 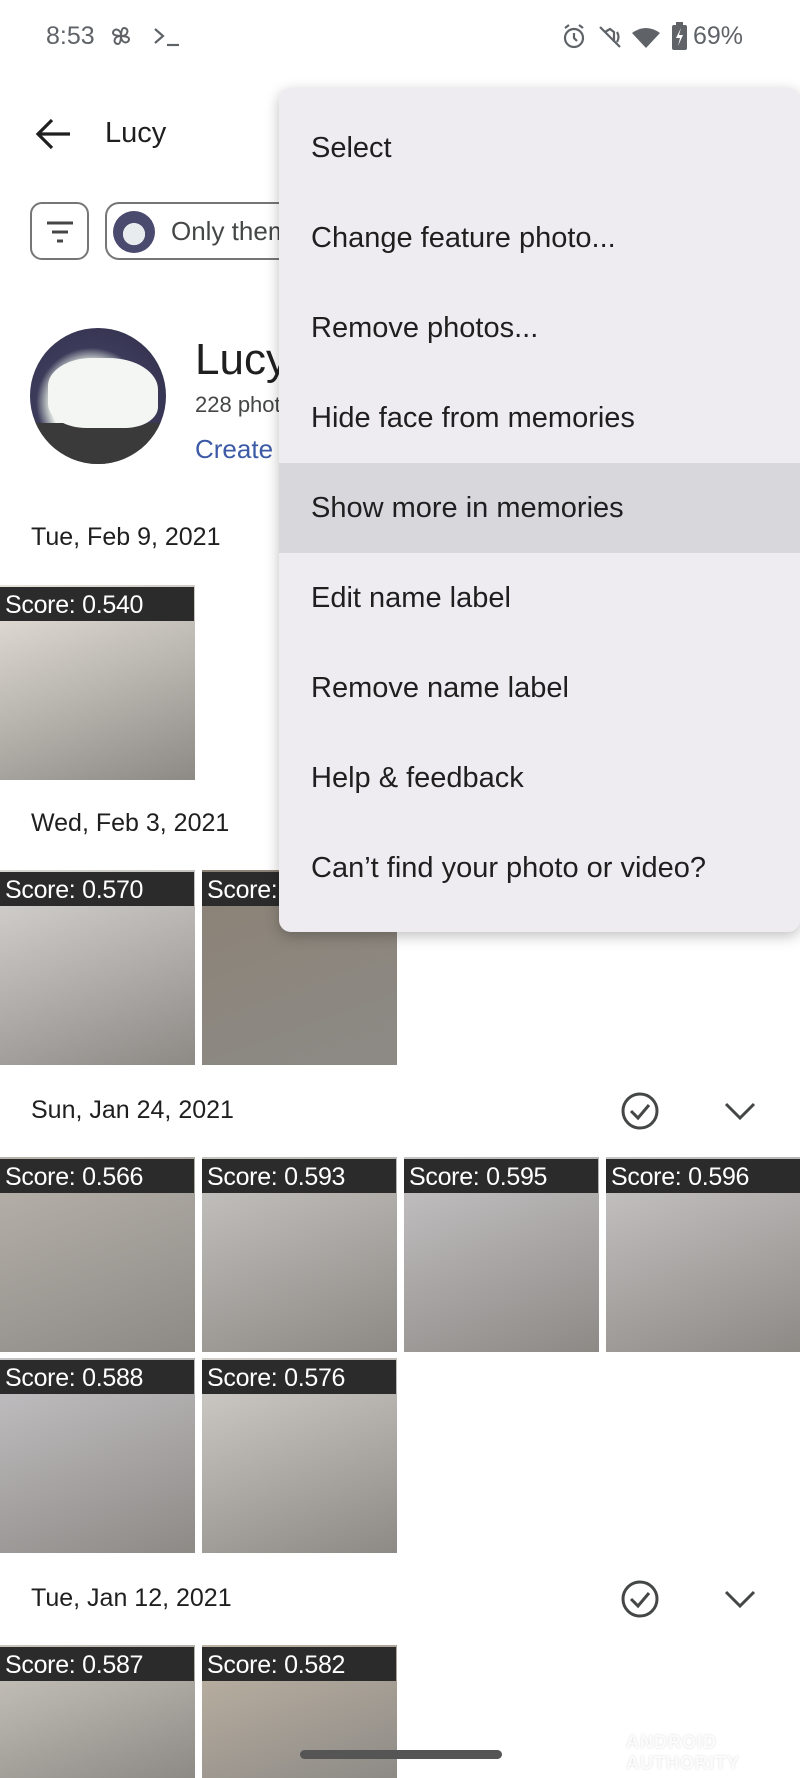 I want to click on wifi-icon, so click(x=646, y=38).